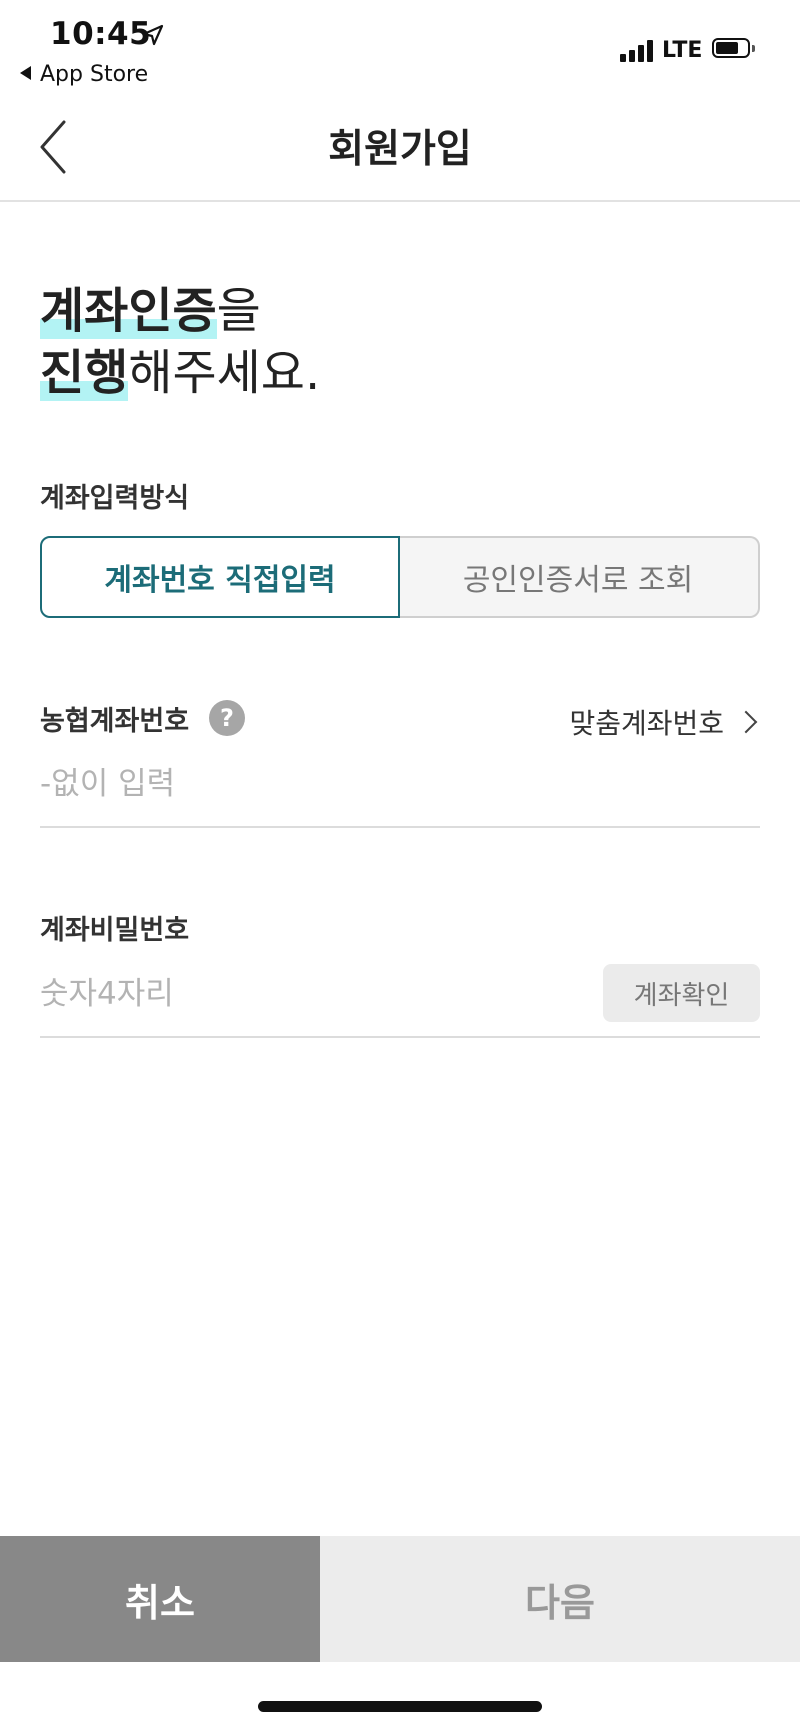  Describe the element at coordinates (180, 342) in the screenshot. I see `instruction-heading: 계좌인증을 진행해주세요.` at that location.